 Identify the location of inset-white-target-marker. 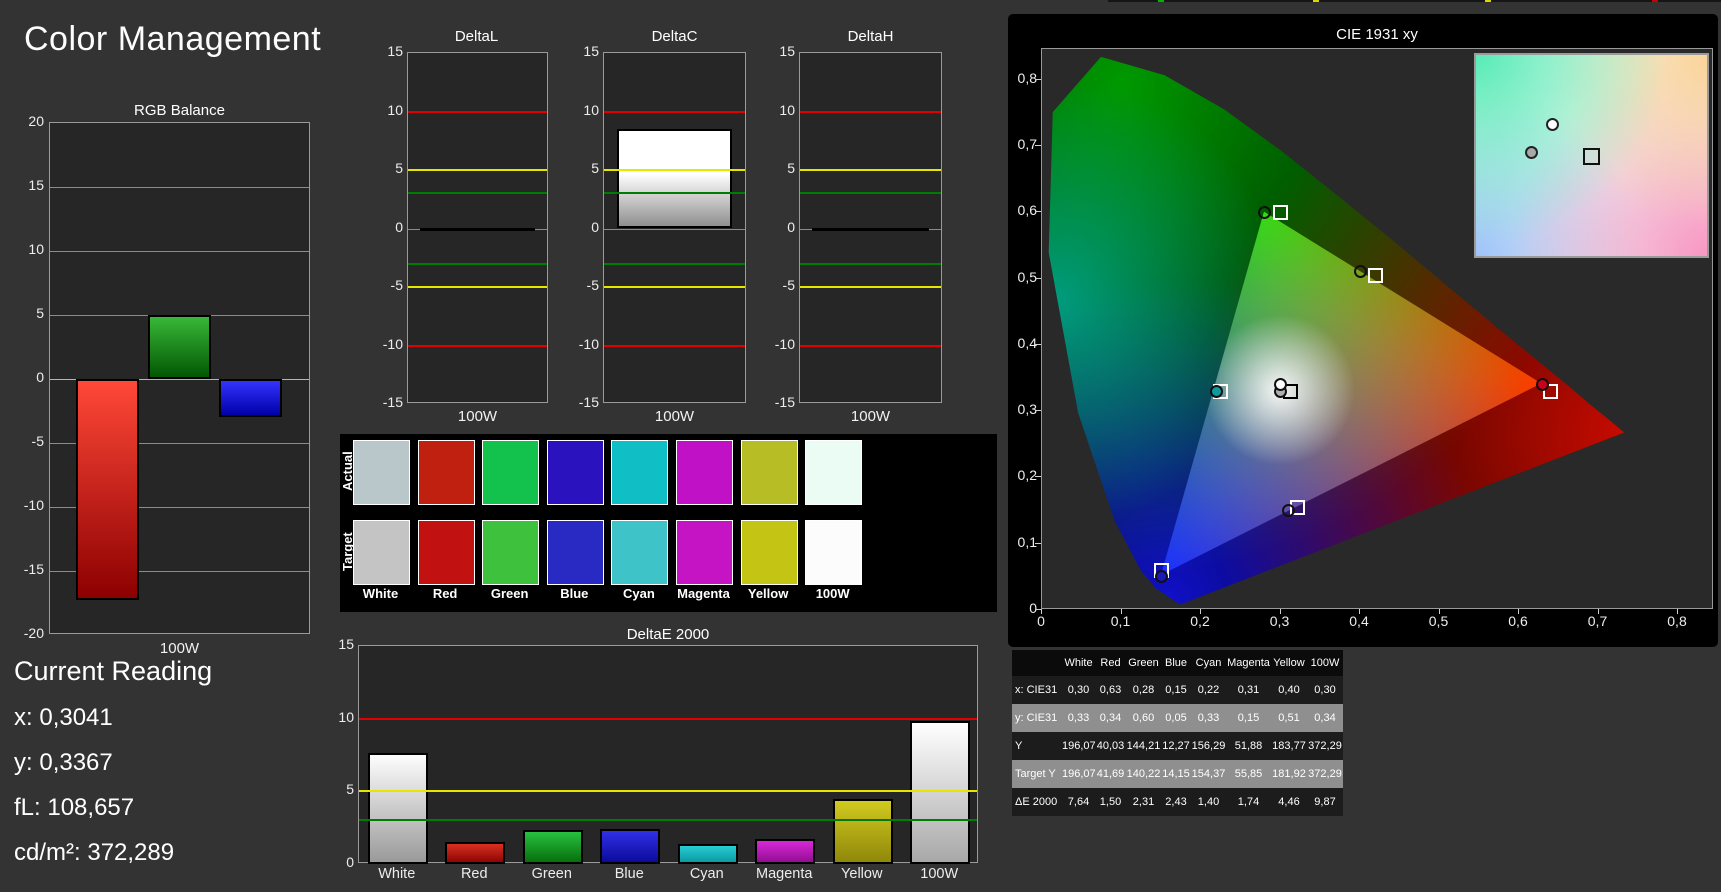
(1591, 156).